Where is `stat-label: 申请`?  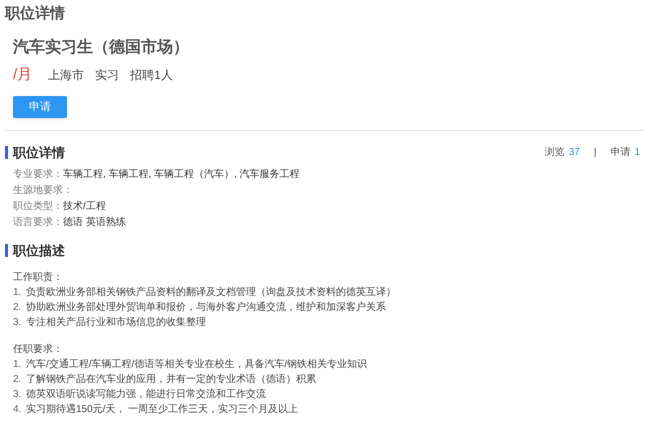
stat-label: 申请 is located at coordinates (620, 153).